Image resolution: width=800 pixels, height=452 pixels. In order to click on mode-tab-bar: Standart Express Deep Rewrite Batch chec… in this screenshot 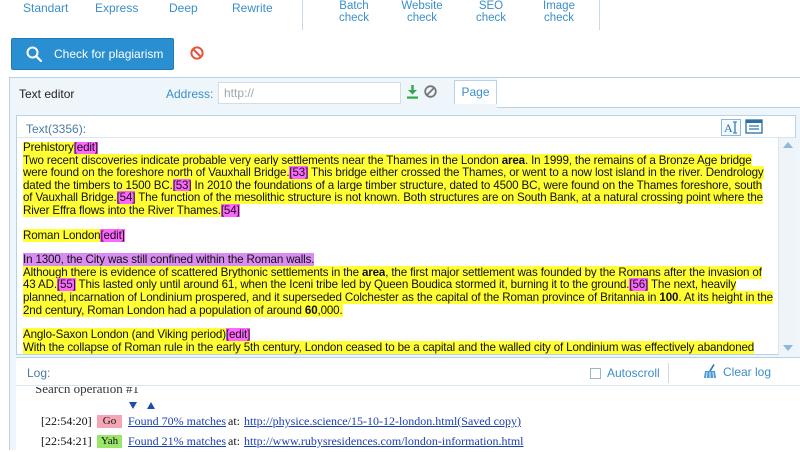, I will do `click(400, 15)`.